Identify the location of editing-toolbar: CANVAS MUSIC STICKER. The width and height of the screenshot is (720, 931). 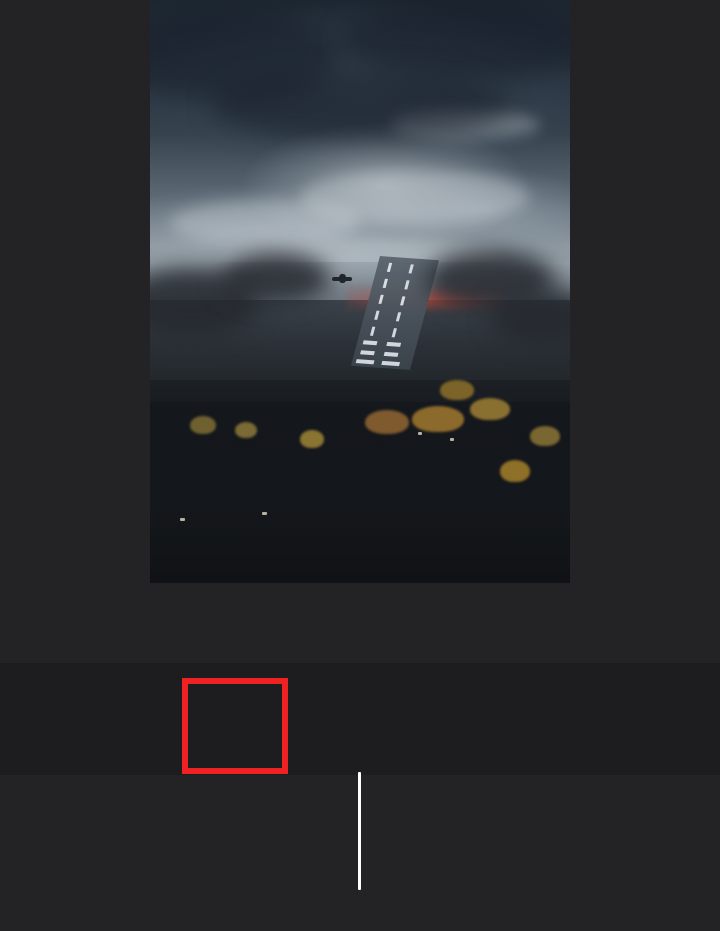
(360, 719).